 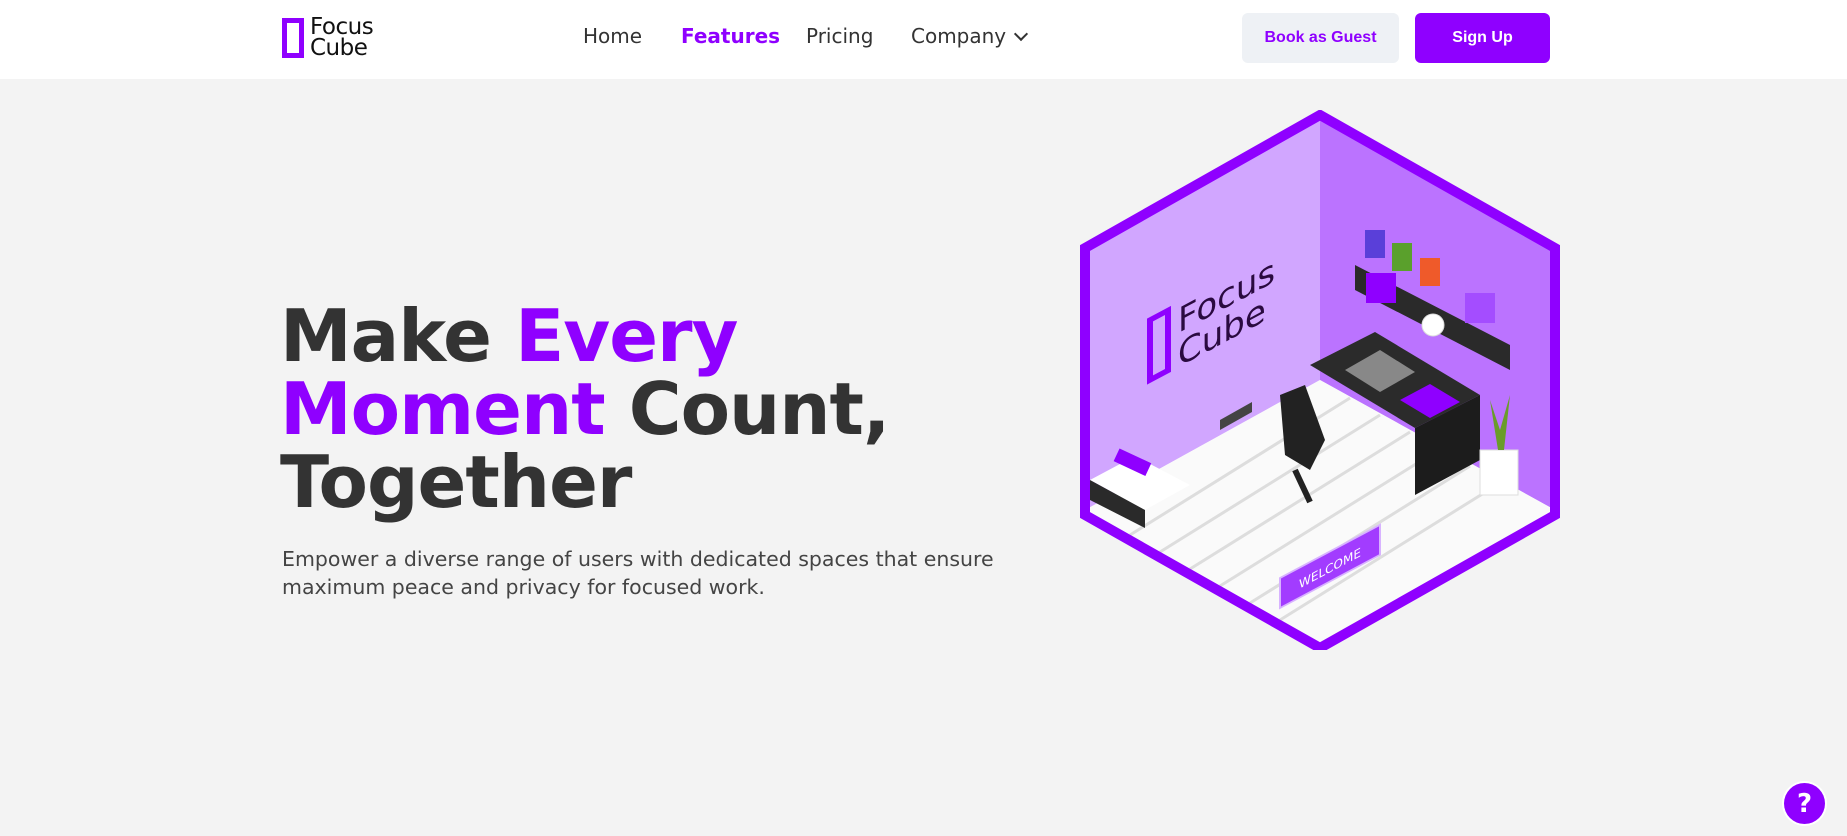 What do you see at coordinates (730, 36) in the screenshot?
I see `nav-features: Features` at bounding box center [730, 36].